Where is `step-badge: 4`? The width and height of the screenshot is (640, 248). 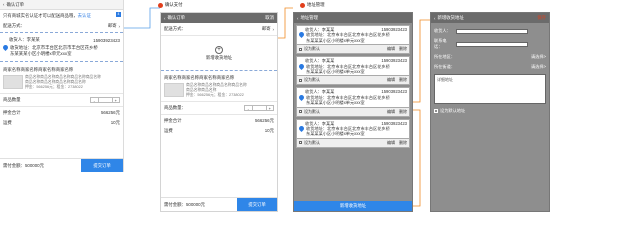
step-badge: 4 is located at coordinates (118, 14).